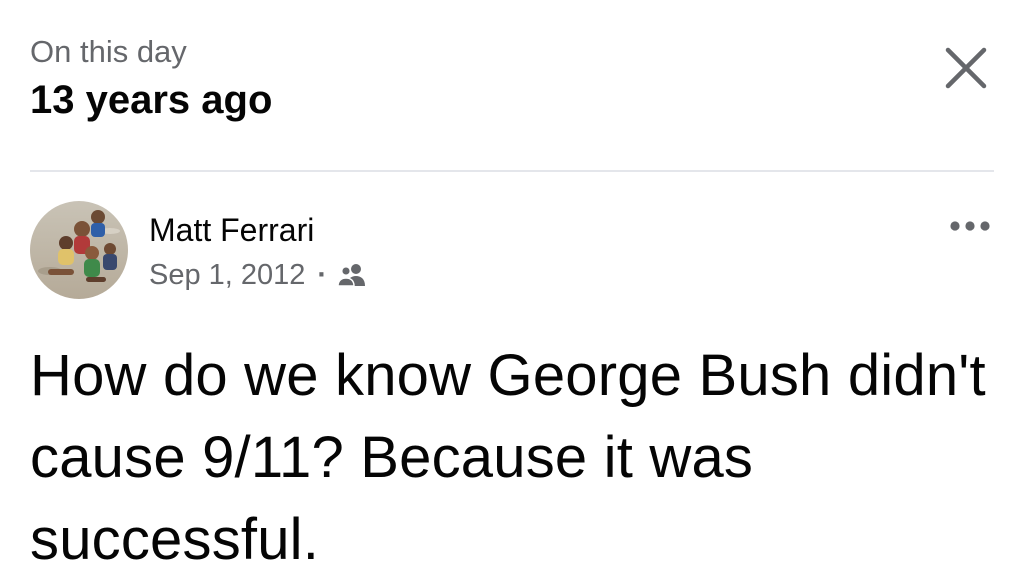 The width and height of the screenshot is (1024, 581). I want to click on post-meta: Sep 1, 2012 ·, so click(258, 275).